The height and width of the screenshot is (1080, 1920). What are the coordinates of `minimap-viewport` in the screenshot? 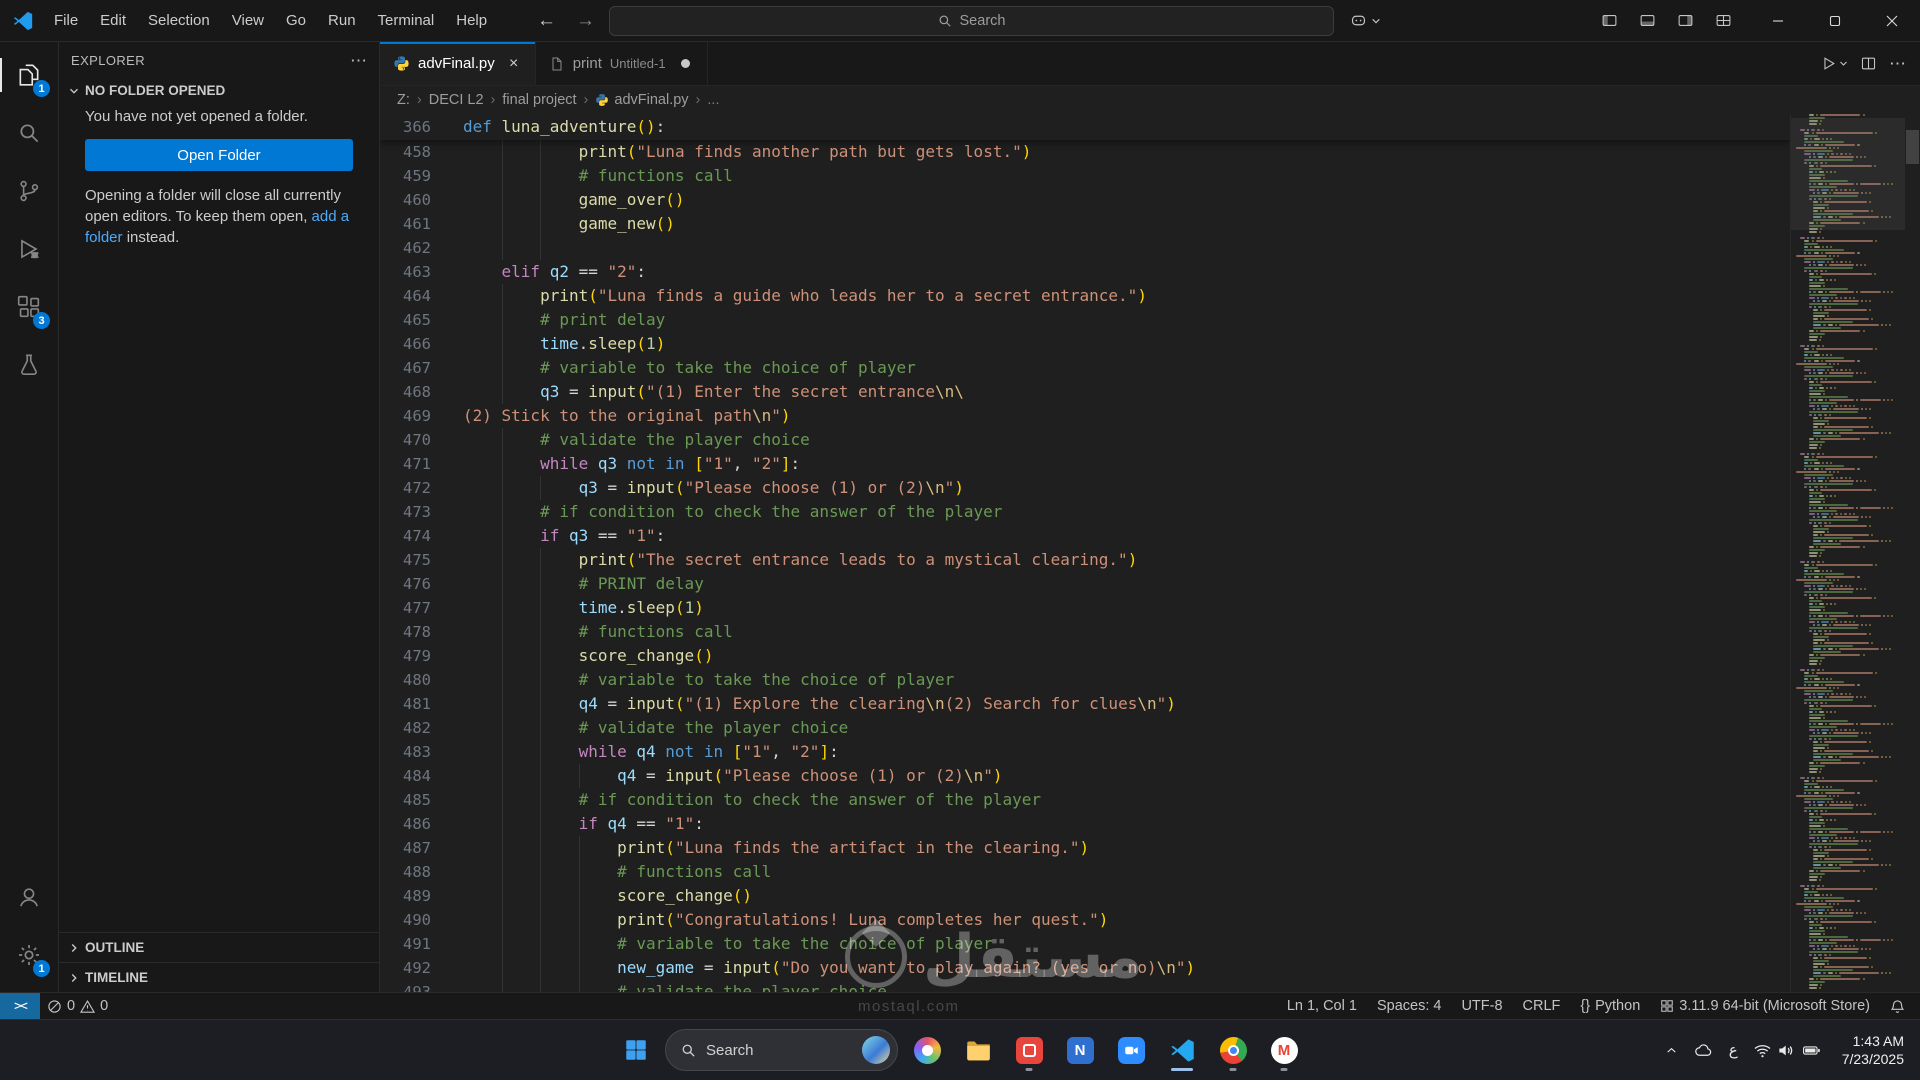 It's located at (1848, 174).